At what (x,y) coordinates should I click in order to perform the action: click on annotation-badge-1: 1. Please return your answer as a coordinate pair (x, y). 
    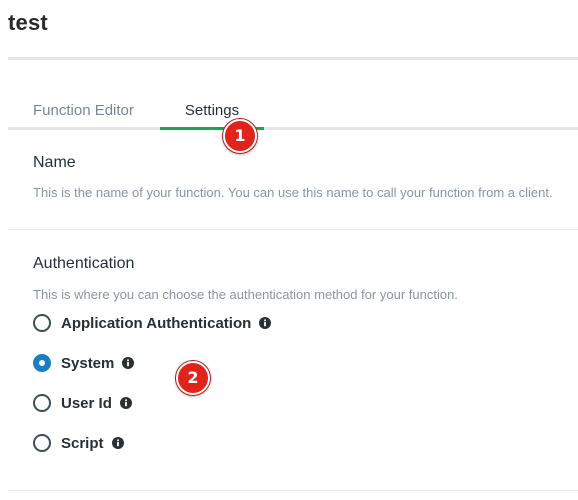
    Looking at the image, I should click on (240, 136).